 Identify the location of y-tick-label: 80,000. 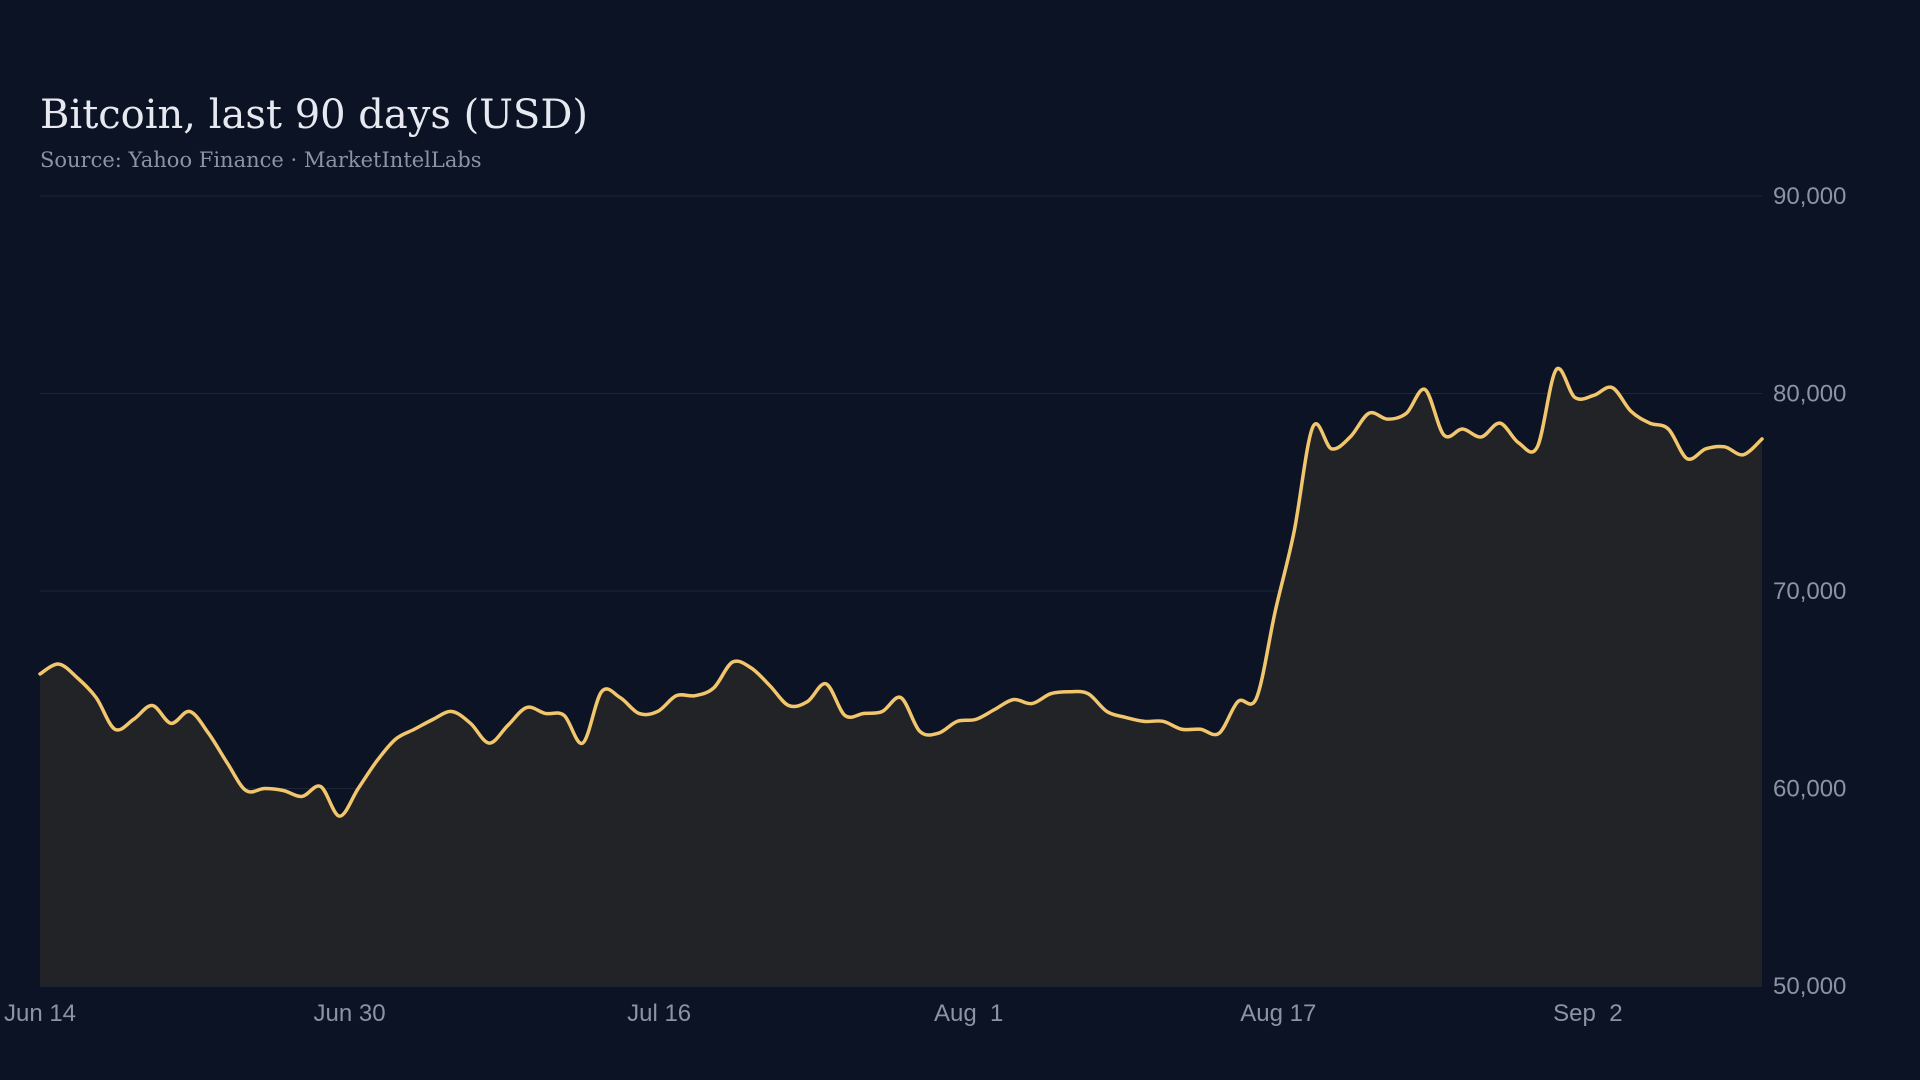
(1809, 394).